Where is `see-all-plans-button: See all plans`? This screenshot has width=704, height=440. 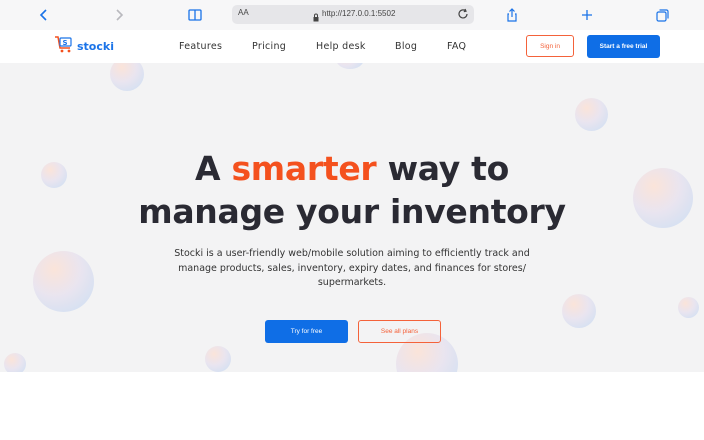
see-all-plans-button: See all plans is located at coordinates (399, 331).